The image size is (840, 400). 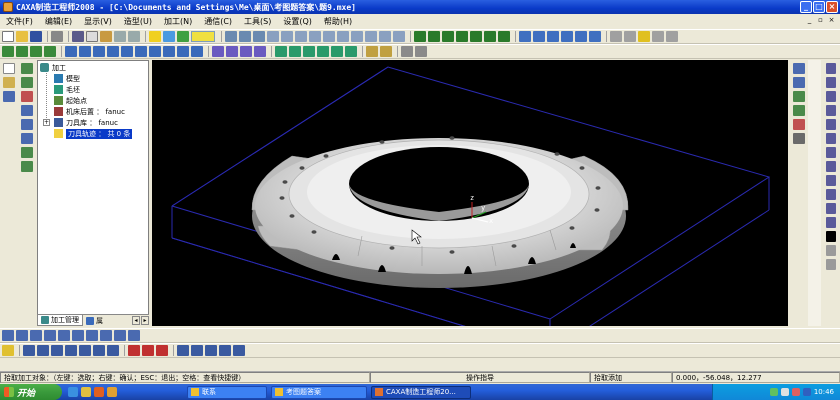 What do you see at coordinates (799, 82) in the screenshot?
I see `right-tool-b-icon` at bounding box center [799, 82].